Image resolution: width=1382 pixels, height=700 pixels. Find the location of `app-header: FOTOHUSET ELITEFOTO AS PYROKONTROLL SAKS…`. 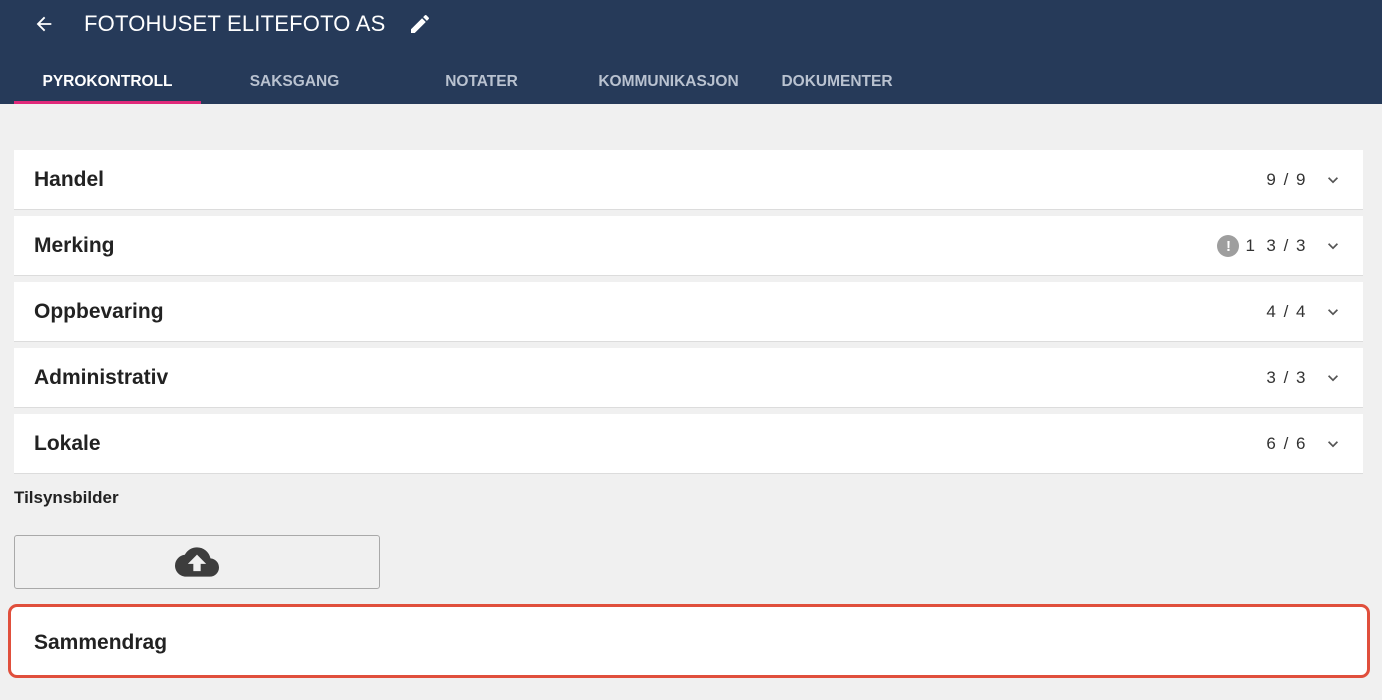

app-header: FOTOHUSET ELITEFOTO AS PYROKONTROLL SAKS… is located at coordinates (691, 52).